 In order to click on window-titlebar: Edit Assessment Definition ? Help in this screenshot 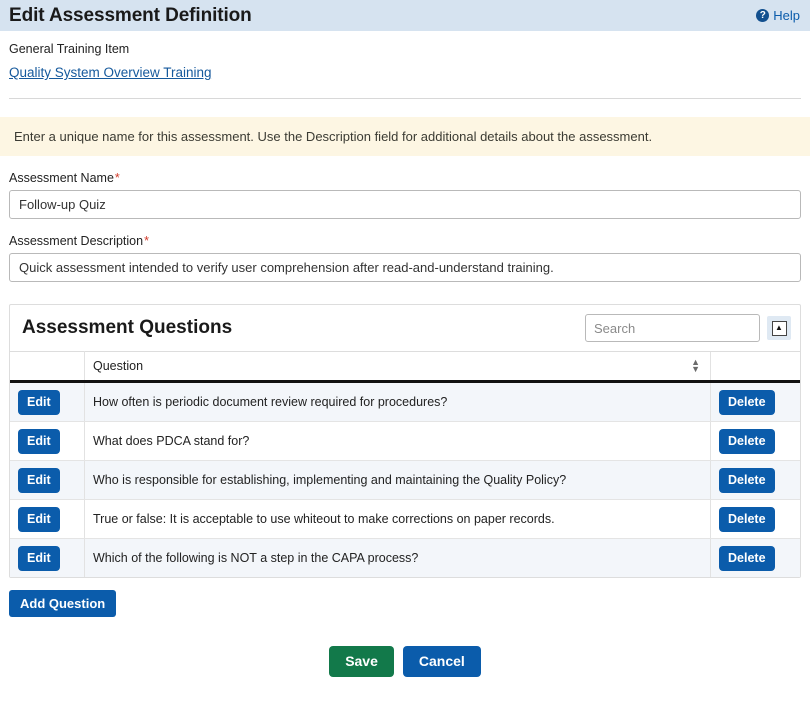, I will do `click(405, 15)`.